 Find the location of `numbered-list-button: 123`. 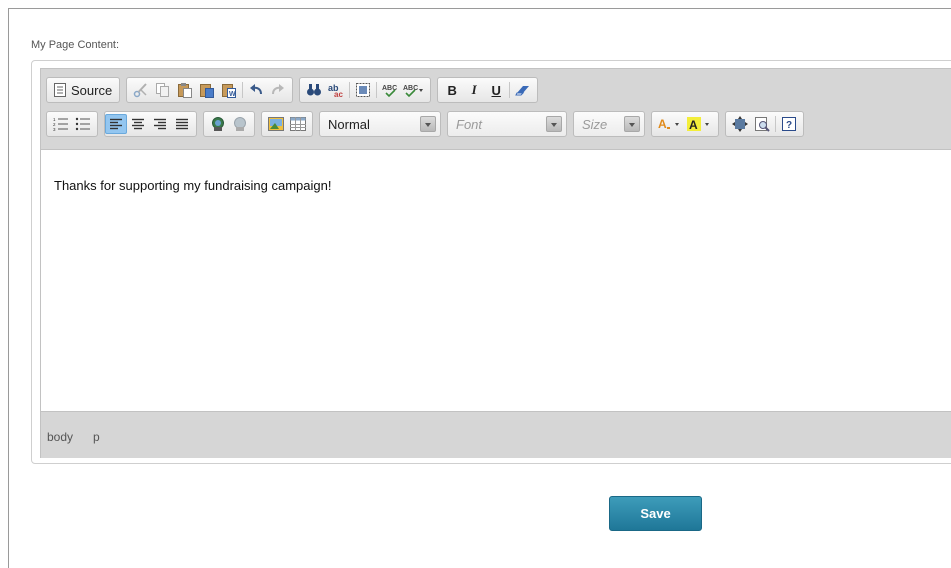

numbered-list-button: 123 is located at coordinates (61, 124).